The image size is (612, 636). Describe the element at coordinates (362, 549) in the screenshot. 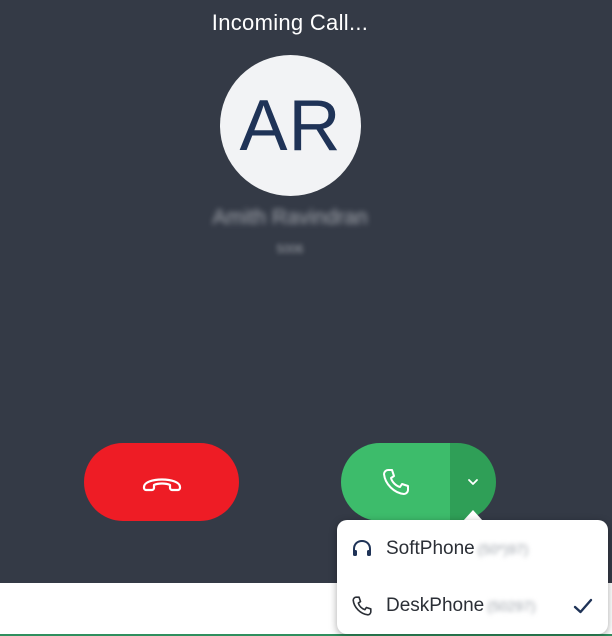

I see `headset-icon` at that location.